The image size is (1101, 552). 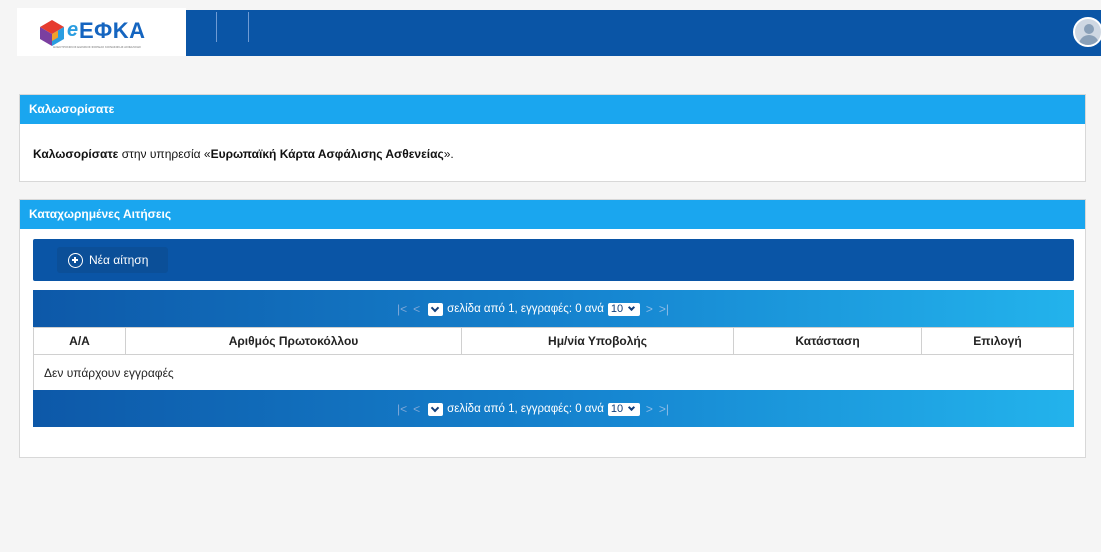 I want to click on column-header-aa: Α/Α, so click(x=79, y=341).